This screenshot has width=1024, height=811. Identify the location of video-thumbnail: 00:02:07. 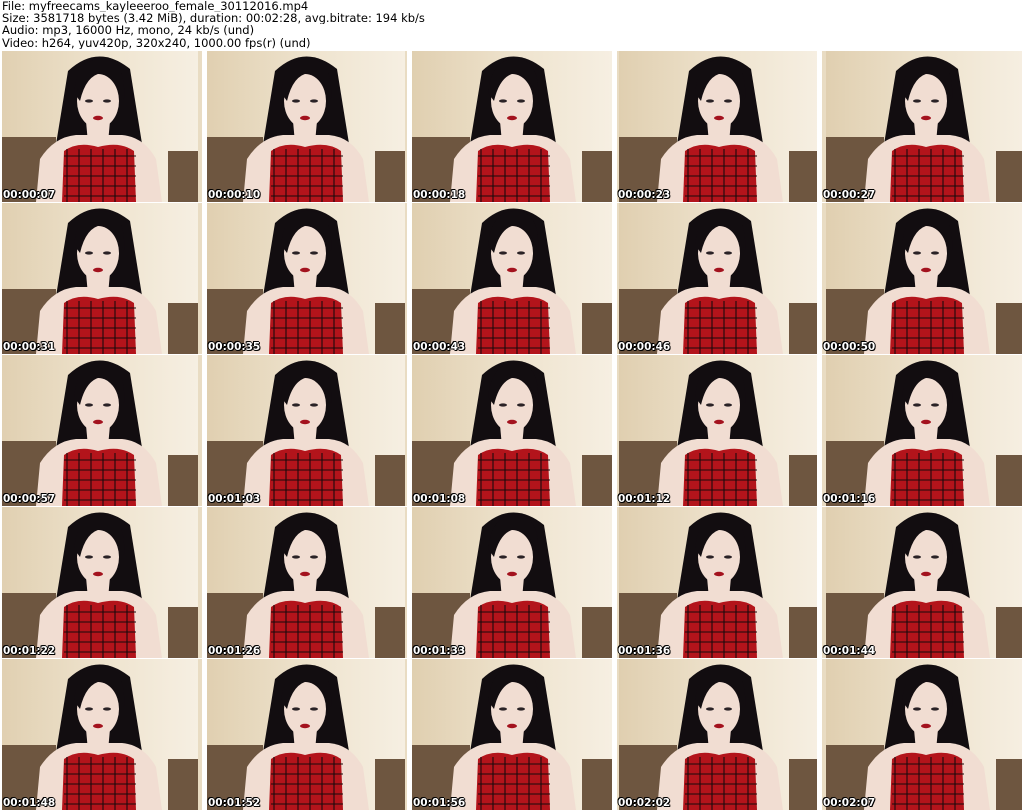
(922, 734).